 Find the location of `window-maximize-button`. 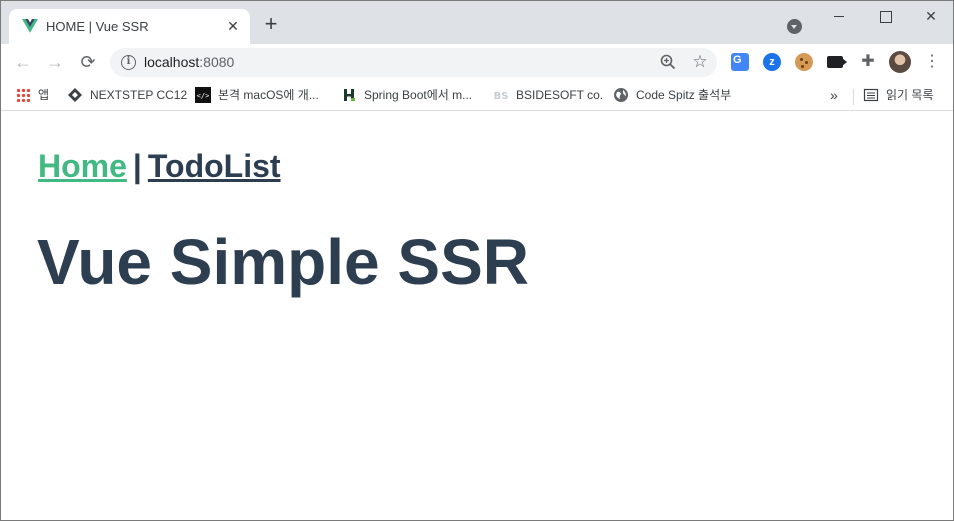

window-maximize-button is located at coordinates (885, 17).